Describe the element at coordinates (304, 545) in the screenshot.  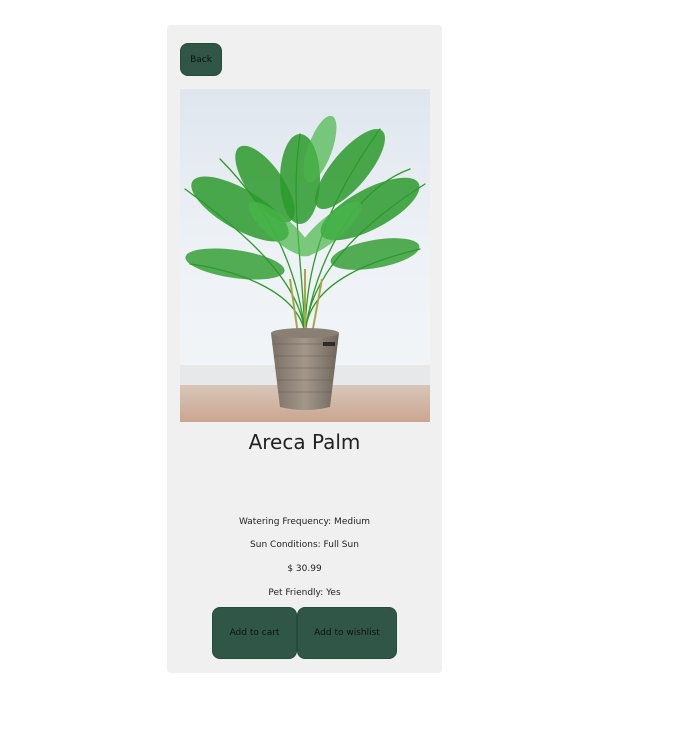
I see `sun-conditions: Sun Conditions: Full Sun` at that location.